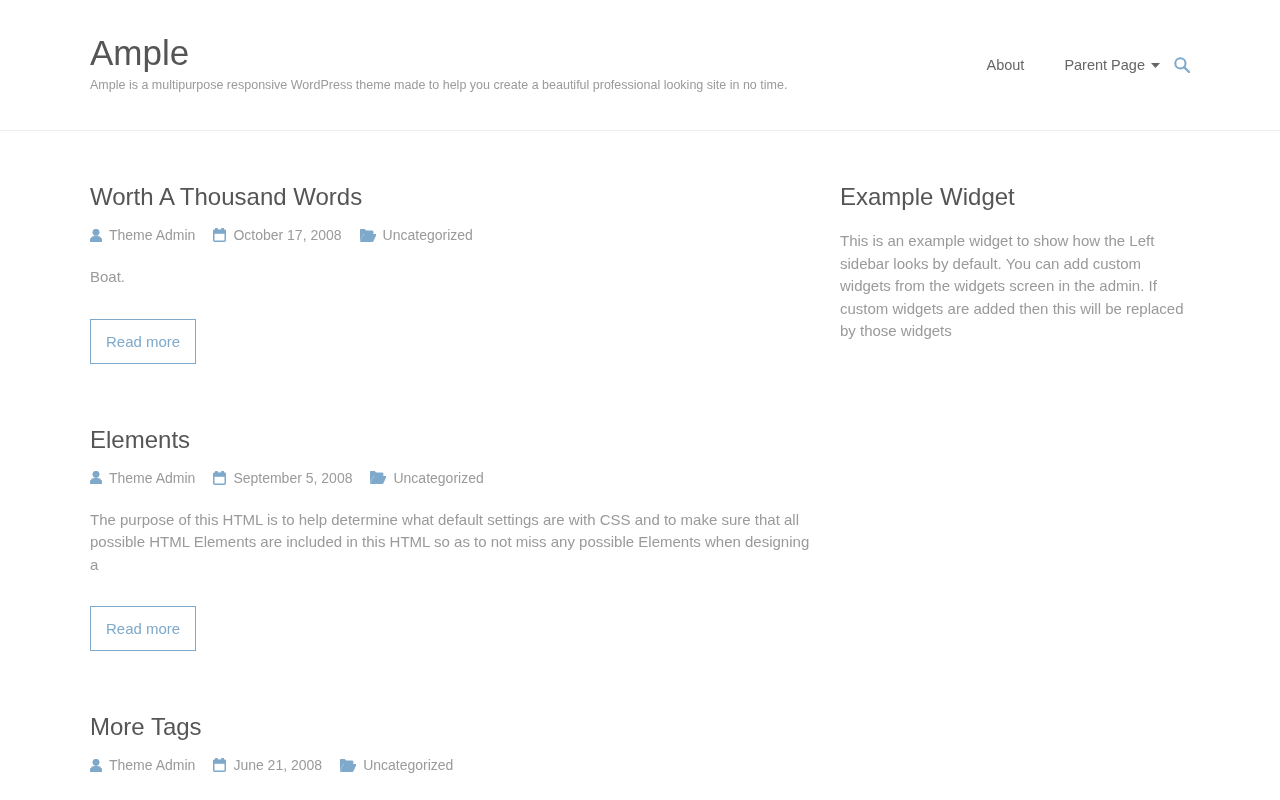 The image size is (1280, 800). I want to click on post-excerpt: The purpose of this HTML is to help determine what default settings are with CSS and to make sure that all possible HTML Elements are included in this HTML so as to not miss any possible Elements when designing a, so click(450, 542).